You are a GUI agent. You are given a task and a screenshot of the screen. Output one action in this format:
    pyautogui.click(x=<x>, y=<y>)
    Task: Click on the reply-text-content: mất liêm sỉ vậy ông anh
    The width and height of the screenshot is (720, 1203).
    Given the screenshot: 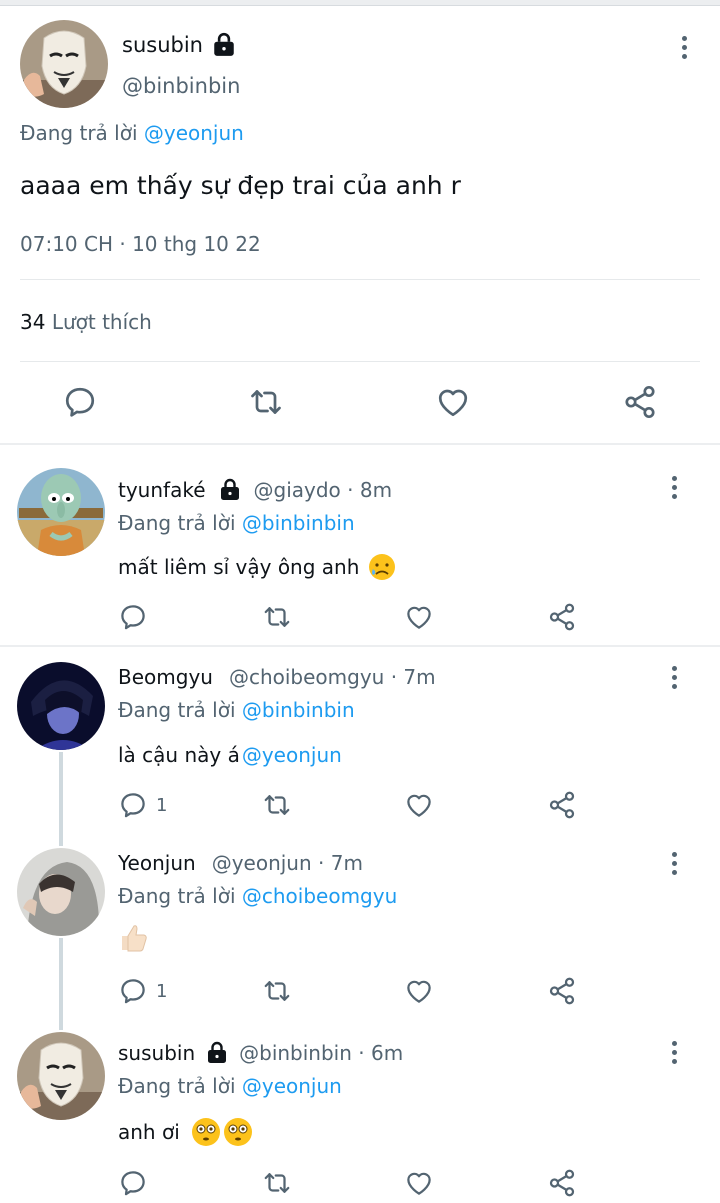 What is the action you would take?
    pyautogui.click(x=239, y=567)
    